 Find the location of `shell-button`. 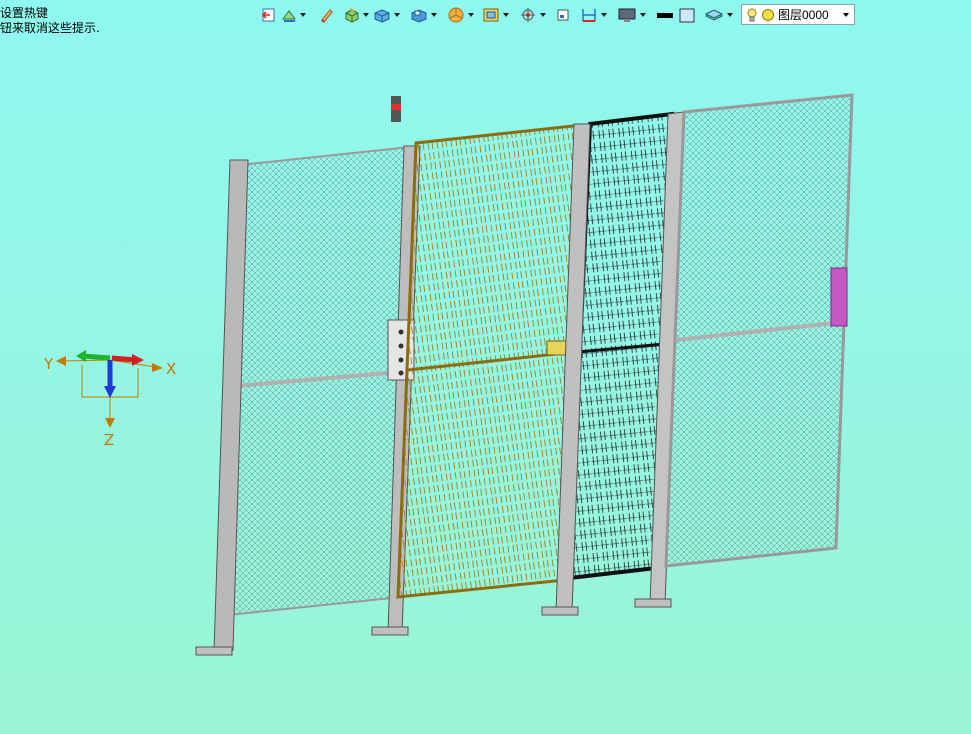

shell-button is located at coordinates (423, 15).